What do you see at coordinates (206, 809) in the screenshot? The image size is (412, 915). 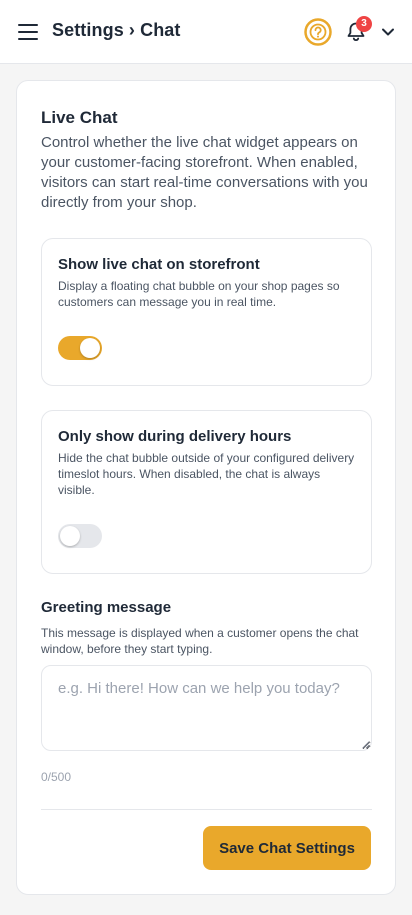 I see `divider` at bounding box center [206, 809].